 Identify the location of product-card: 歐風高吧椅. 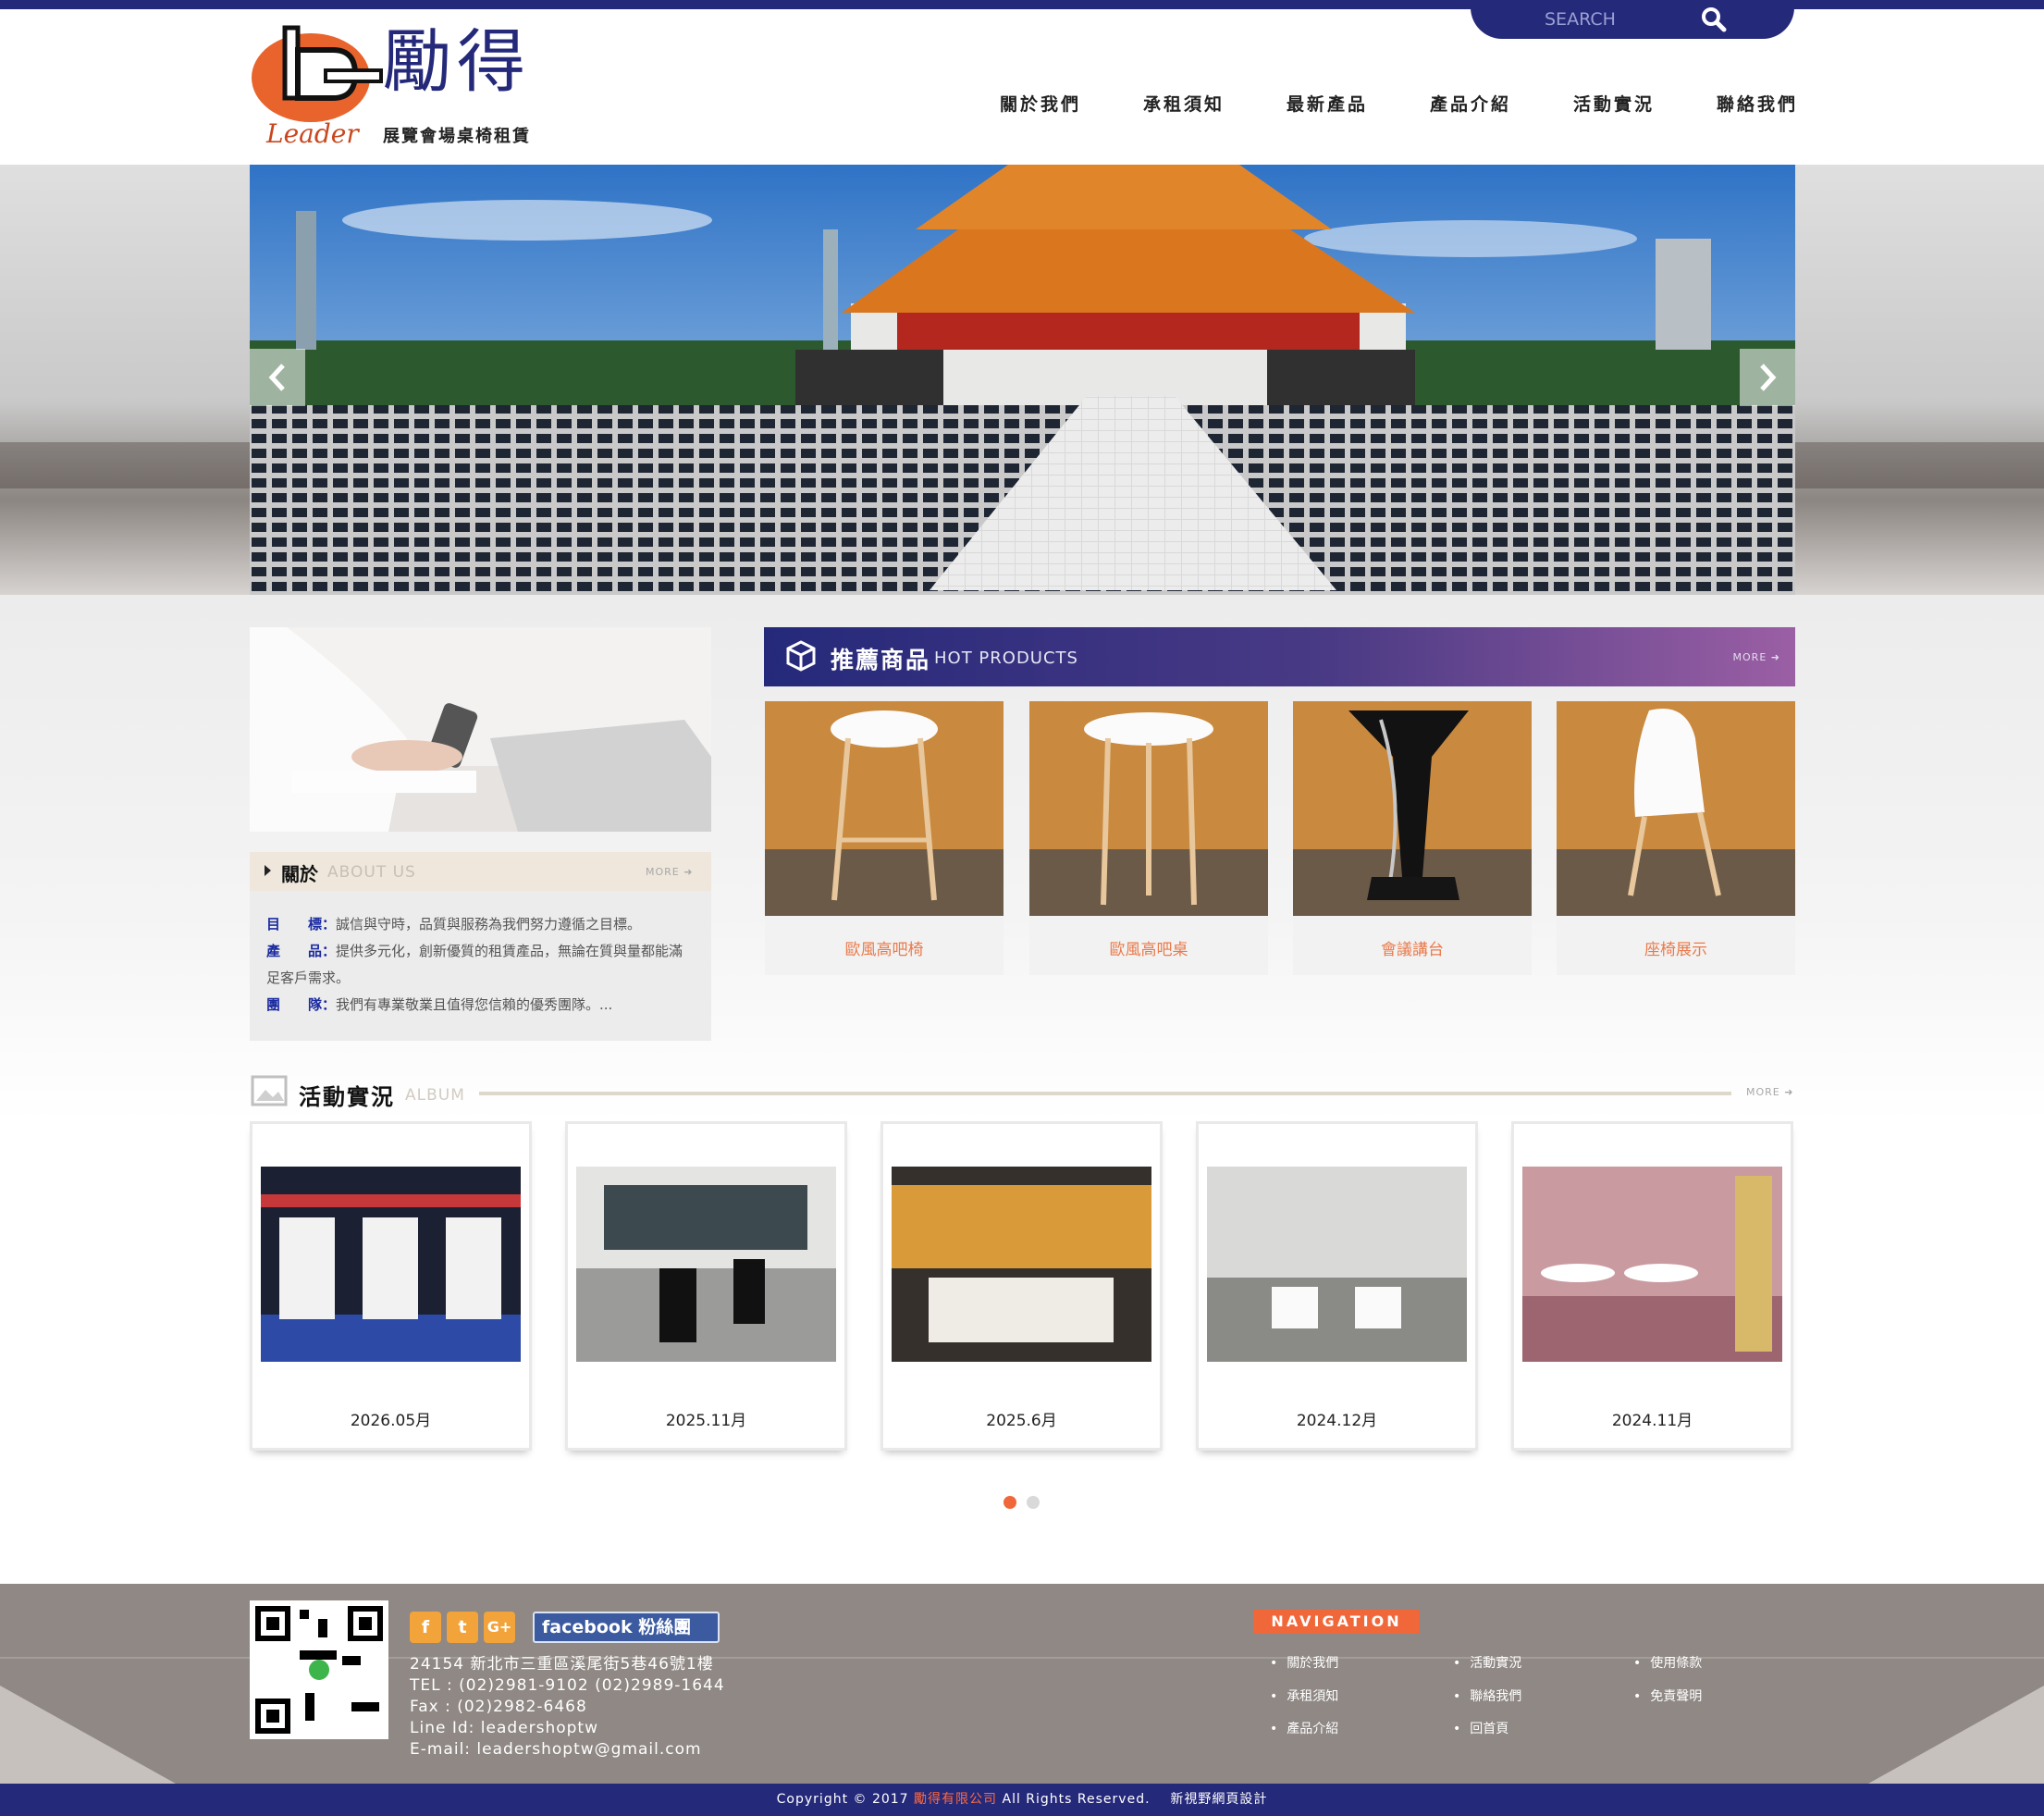
(884, 838).